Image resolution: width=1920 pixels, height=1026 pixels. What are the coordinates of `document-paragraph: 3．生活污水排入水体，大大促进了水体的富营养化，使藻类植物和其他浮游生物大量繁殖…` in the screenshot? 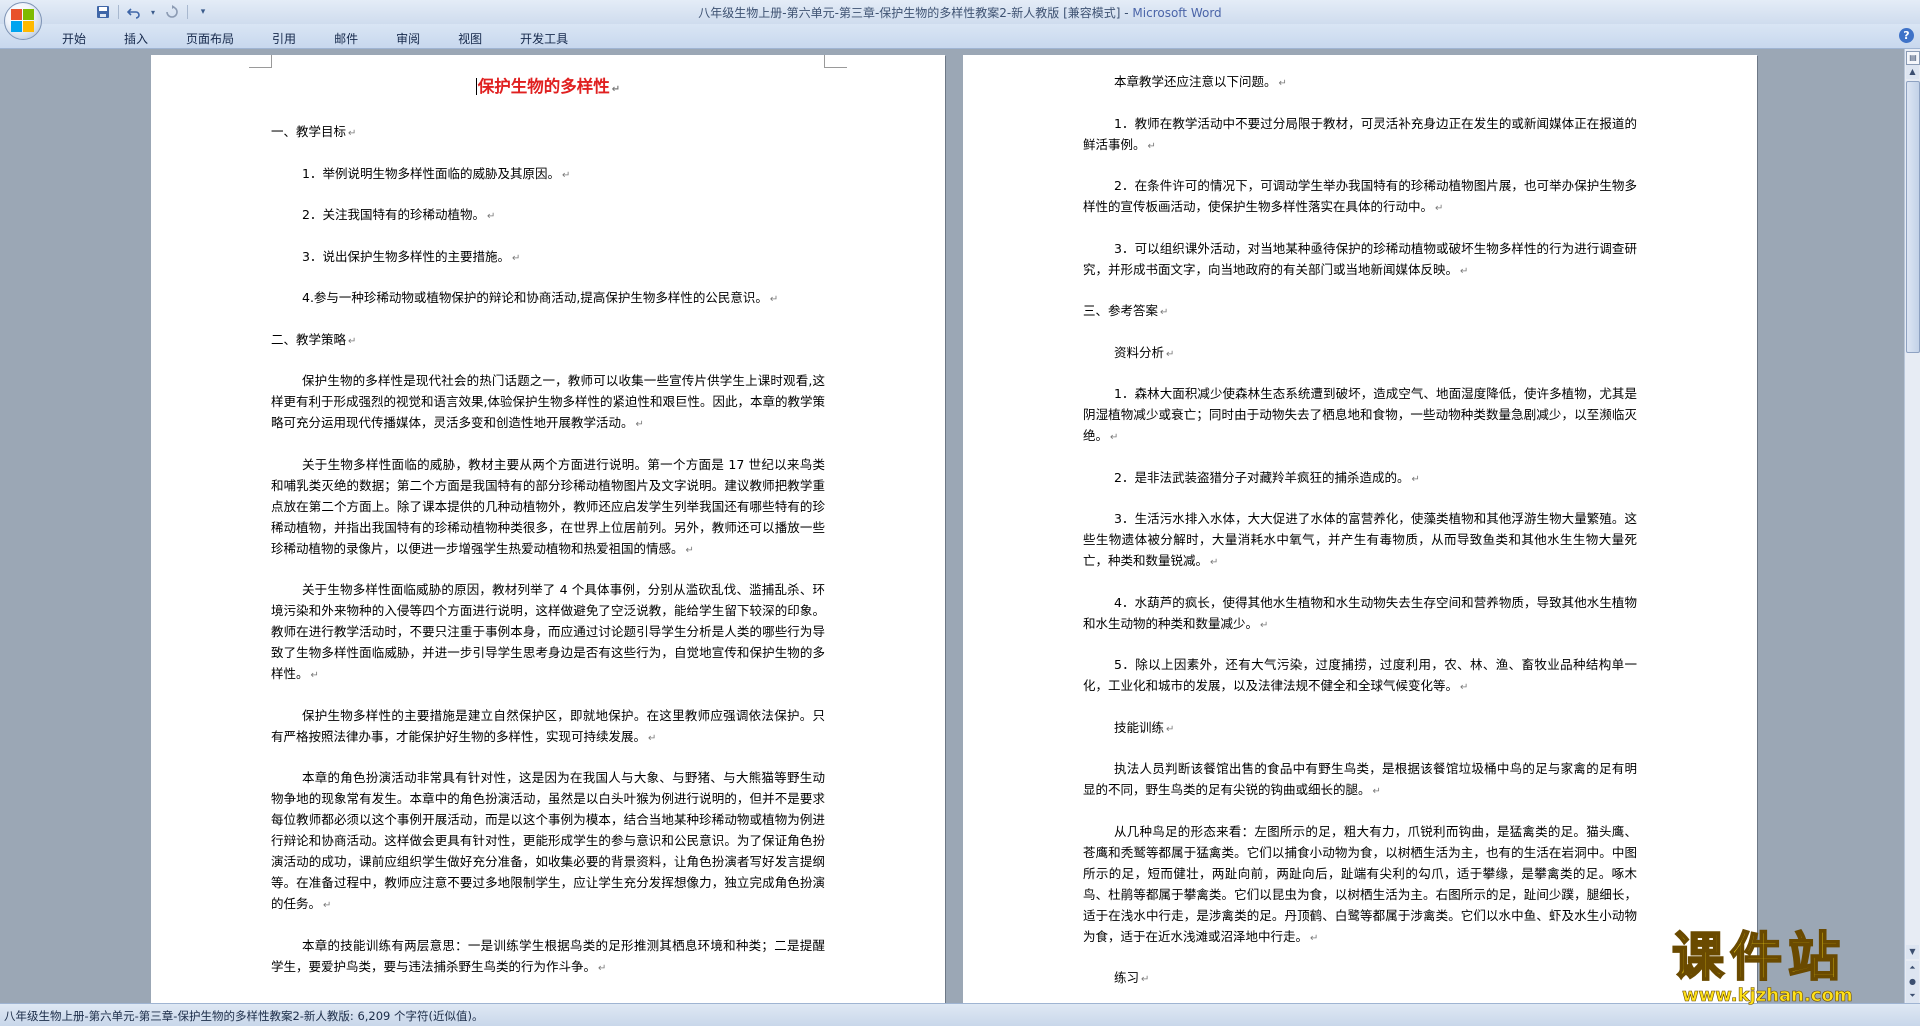 It's located at (1360, 540).